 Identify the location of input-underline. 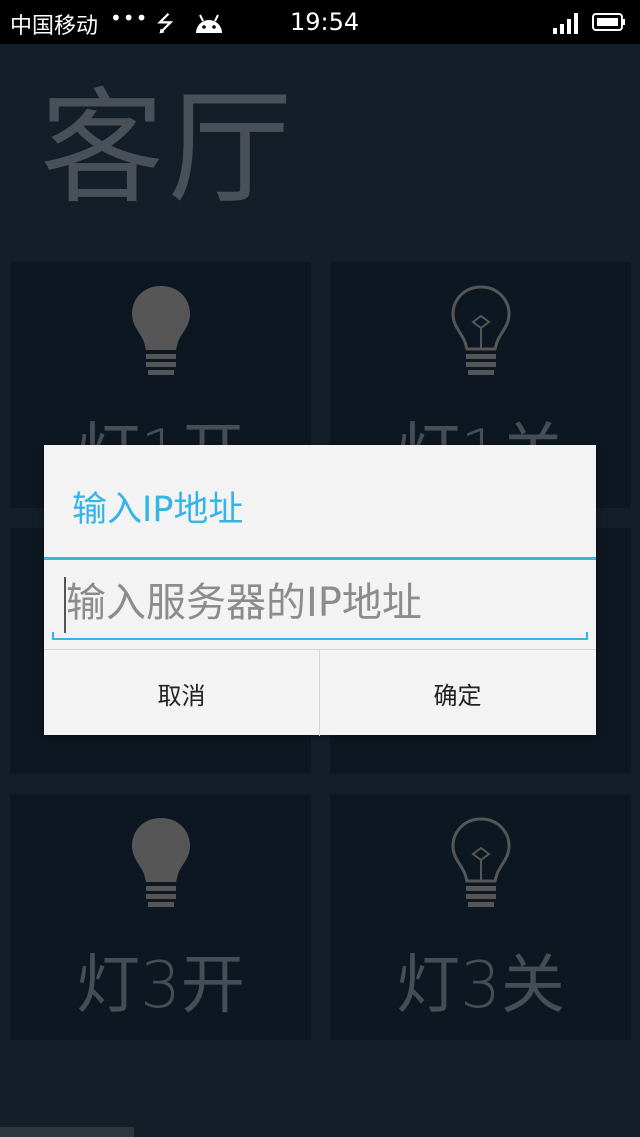
(320, 636).